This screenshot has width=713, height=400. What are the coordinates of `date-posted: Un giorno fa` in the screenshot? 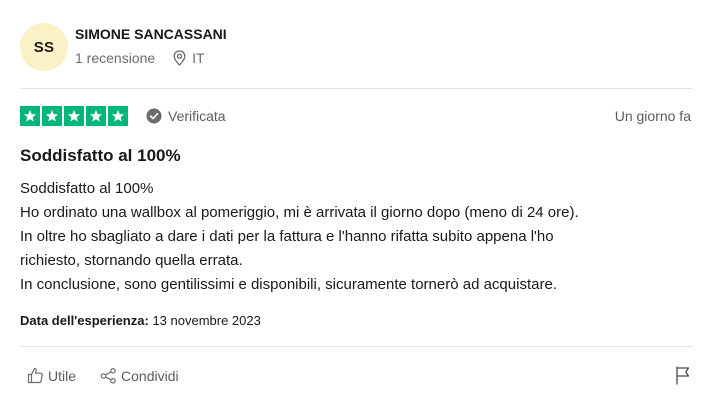 It's located at (652, 116).